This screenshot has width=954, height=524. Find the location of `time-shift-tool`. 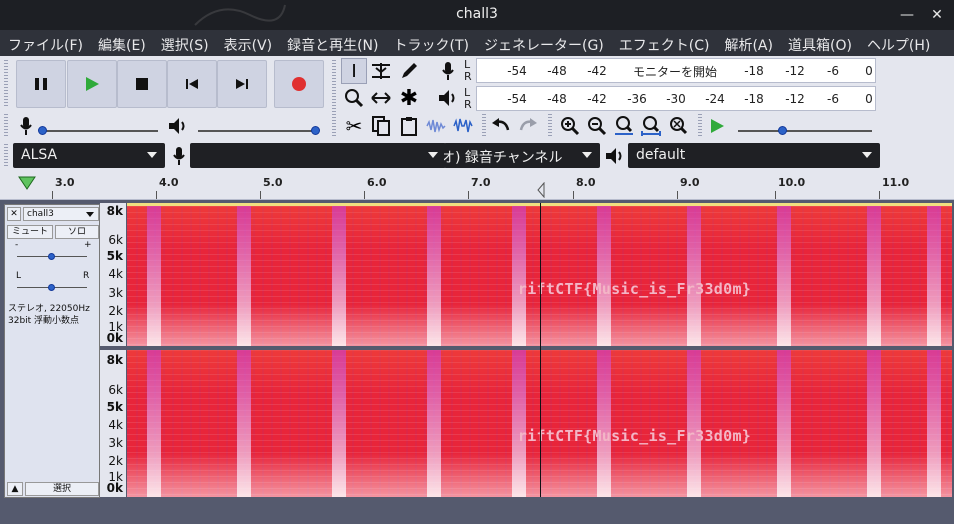

time-shift-tool is located at coordinates (381, 98).